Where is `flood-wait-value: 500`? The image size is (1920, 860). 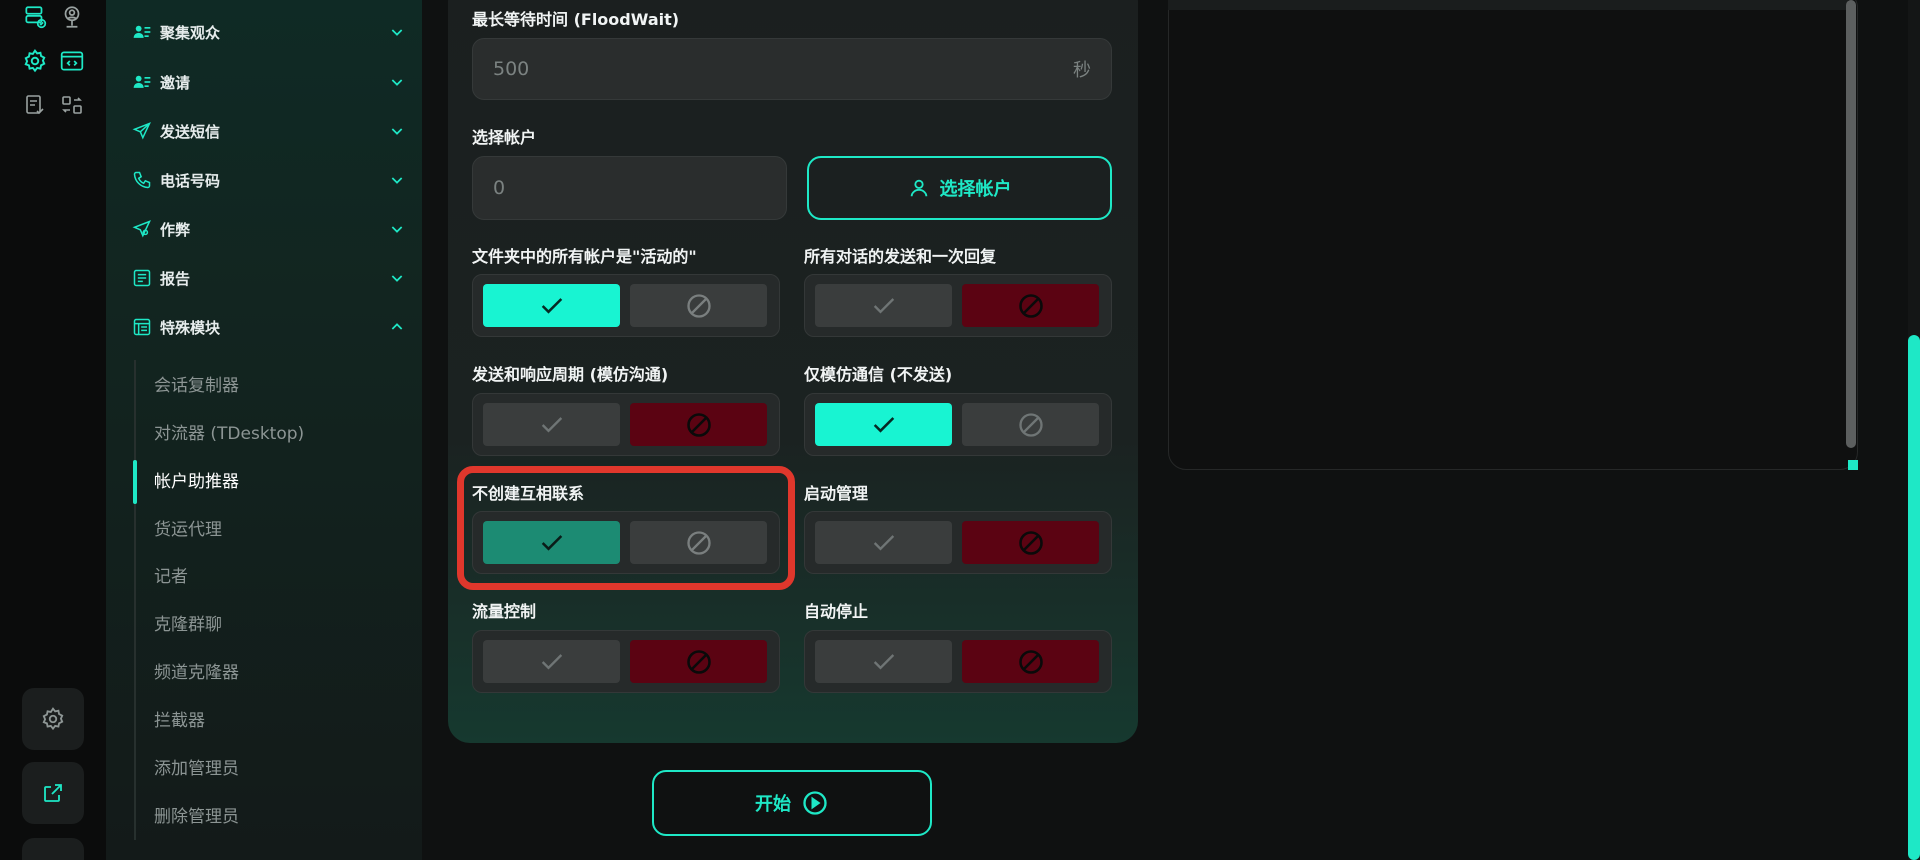
flood-wait-value: 500 is located at coordinates (511, 69).